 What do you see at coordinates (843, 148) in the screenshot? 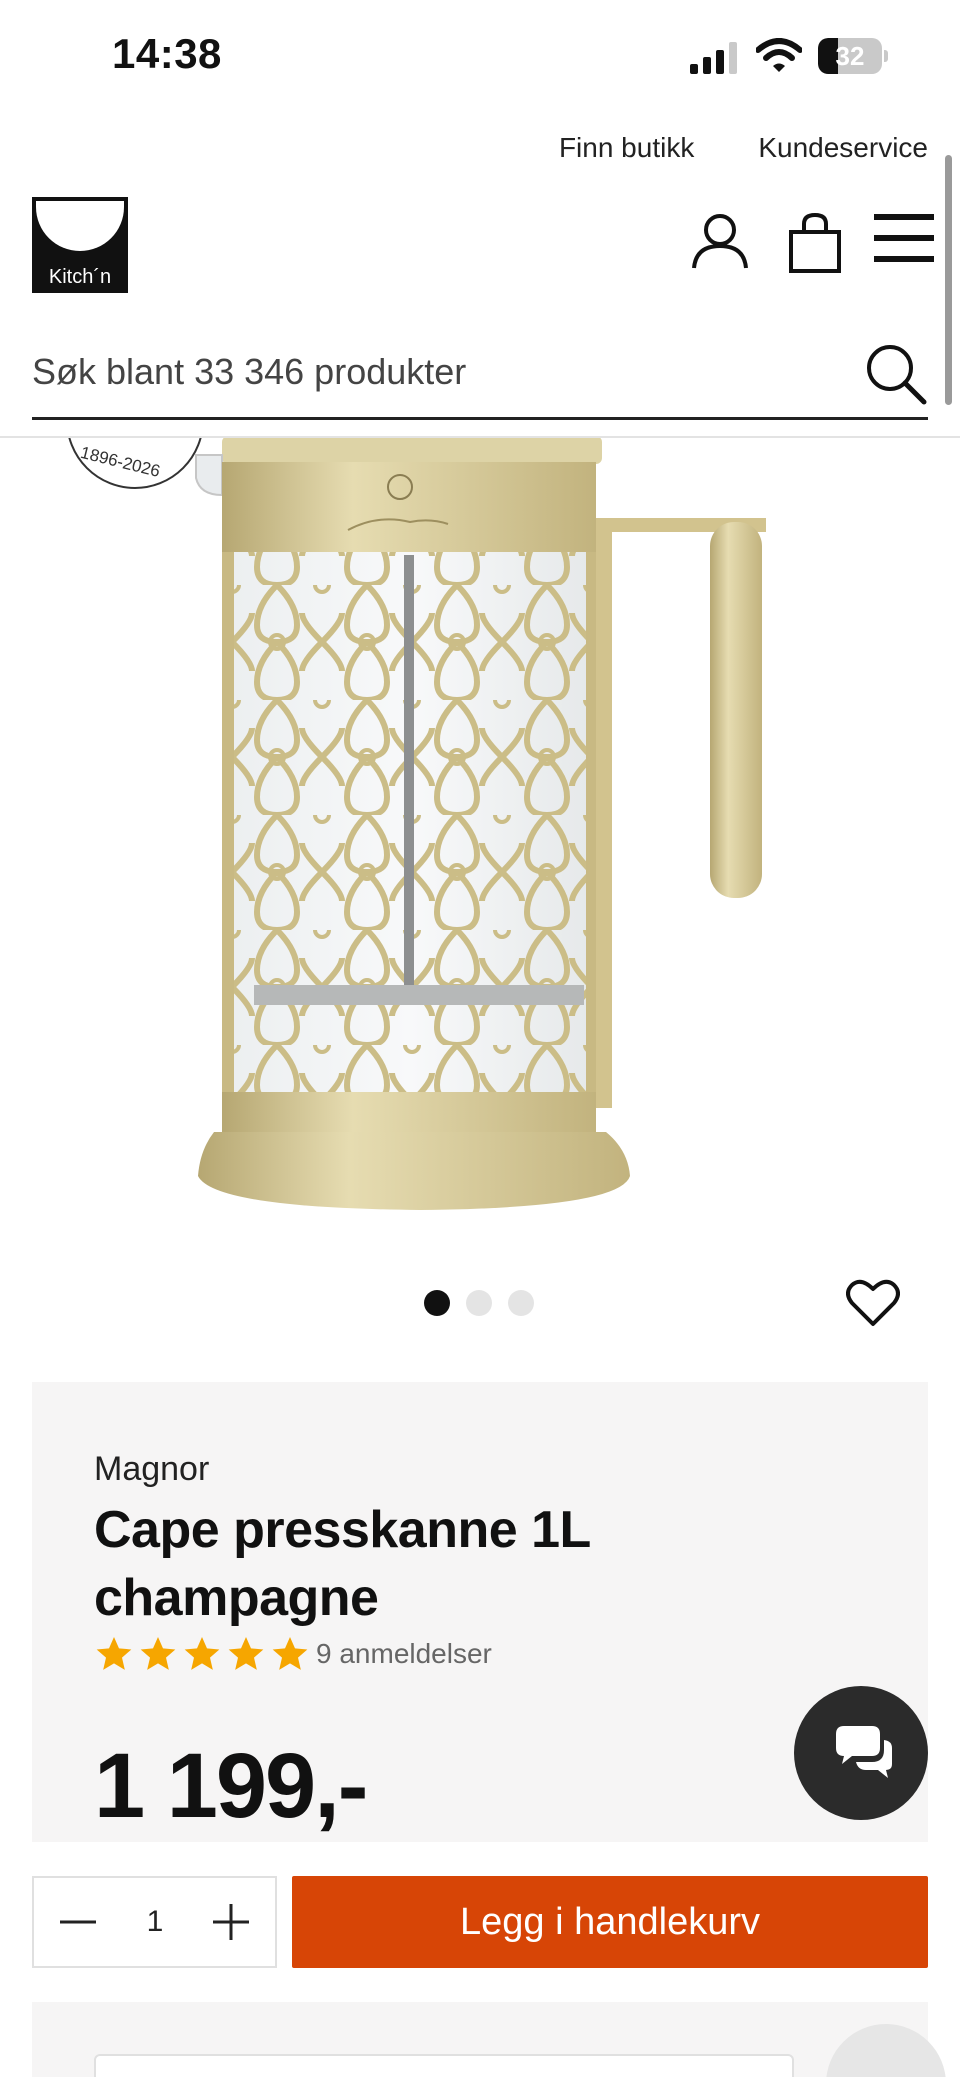
I see `customer-service-link: Kundeservice` at bounding box center [843, 148].